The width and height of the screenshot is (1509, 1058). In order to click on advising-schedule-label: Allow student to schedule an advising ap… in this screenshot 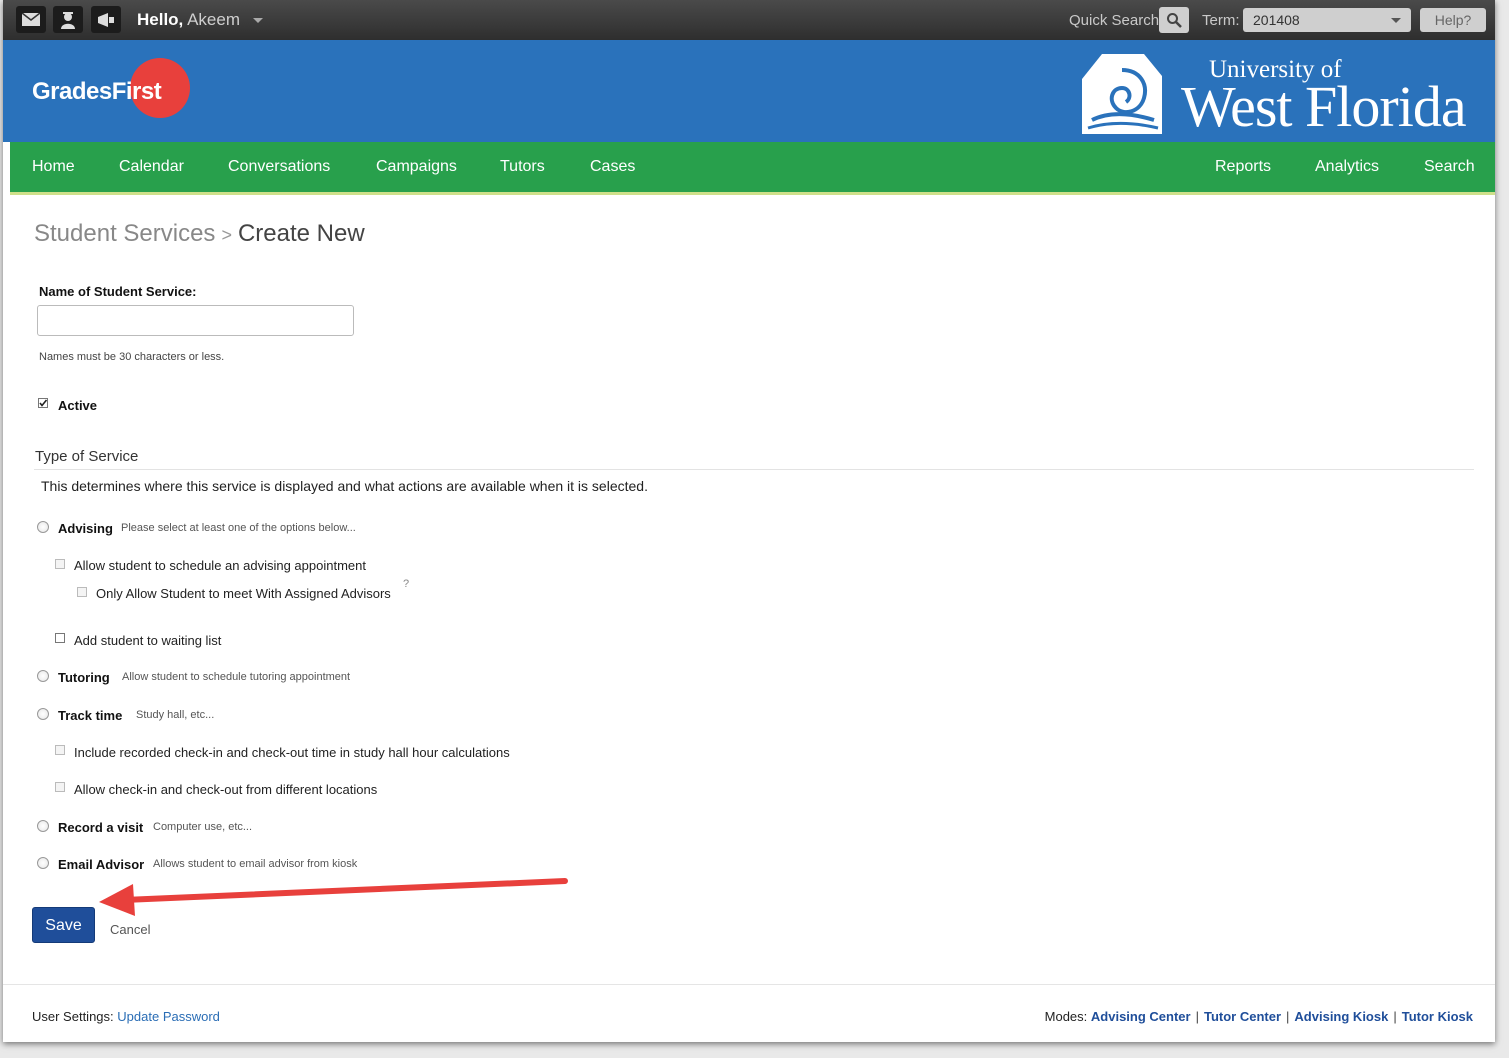, I will do `click(220, 565)`.